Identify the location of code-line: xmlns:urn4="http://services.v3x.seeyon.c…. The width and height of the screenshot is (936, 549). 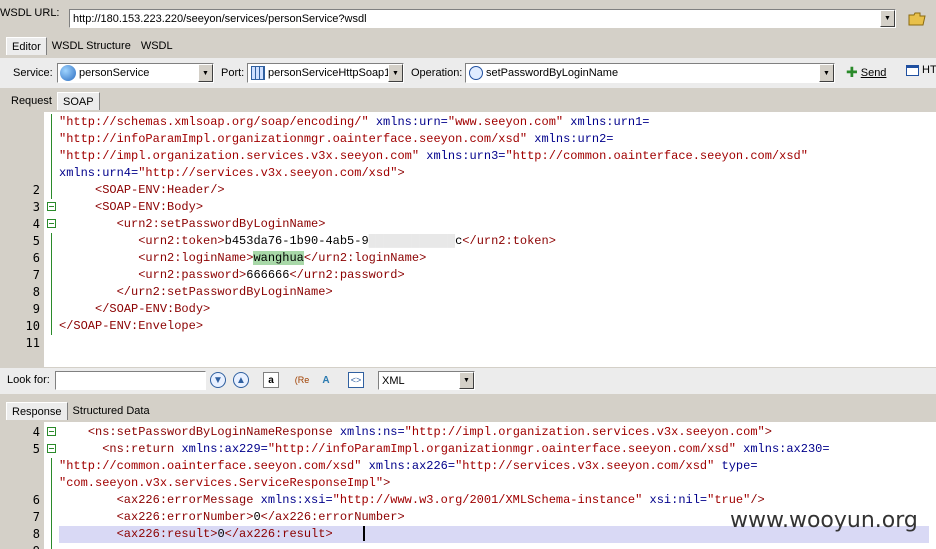
(232, 173).